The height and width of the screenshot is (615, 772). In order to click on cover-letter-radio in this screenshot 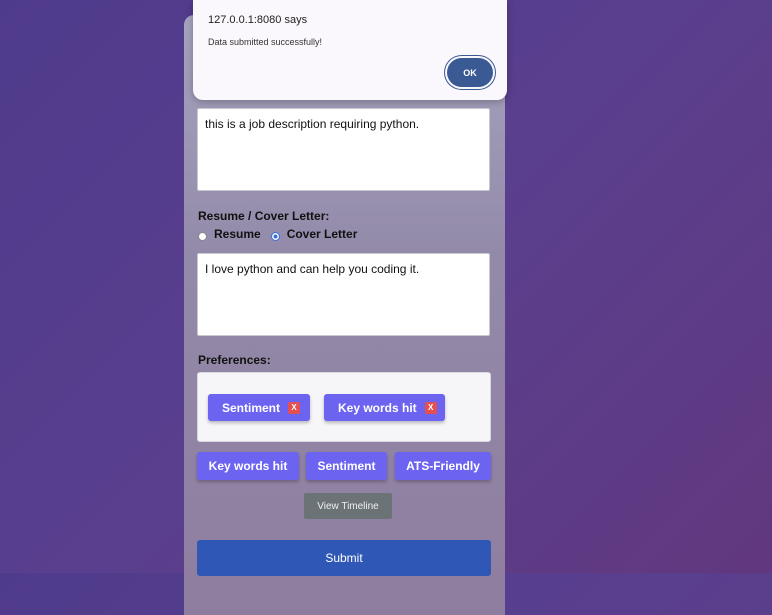, I will do `click(275, 236)`.